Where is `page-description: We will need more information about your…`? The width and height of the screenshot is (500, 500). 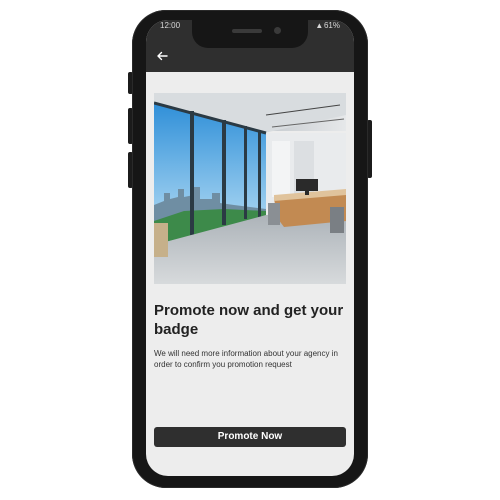 page-description: We will need more information about your… is located at coordinates (246, 359).